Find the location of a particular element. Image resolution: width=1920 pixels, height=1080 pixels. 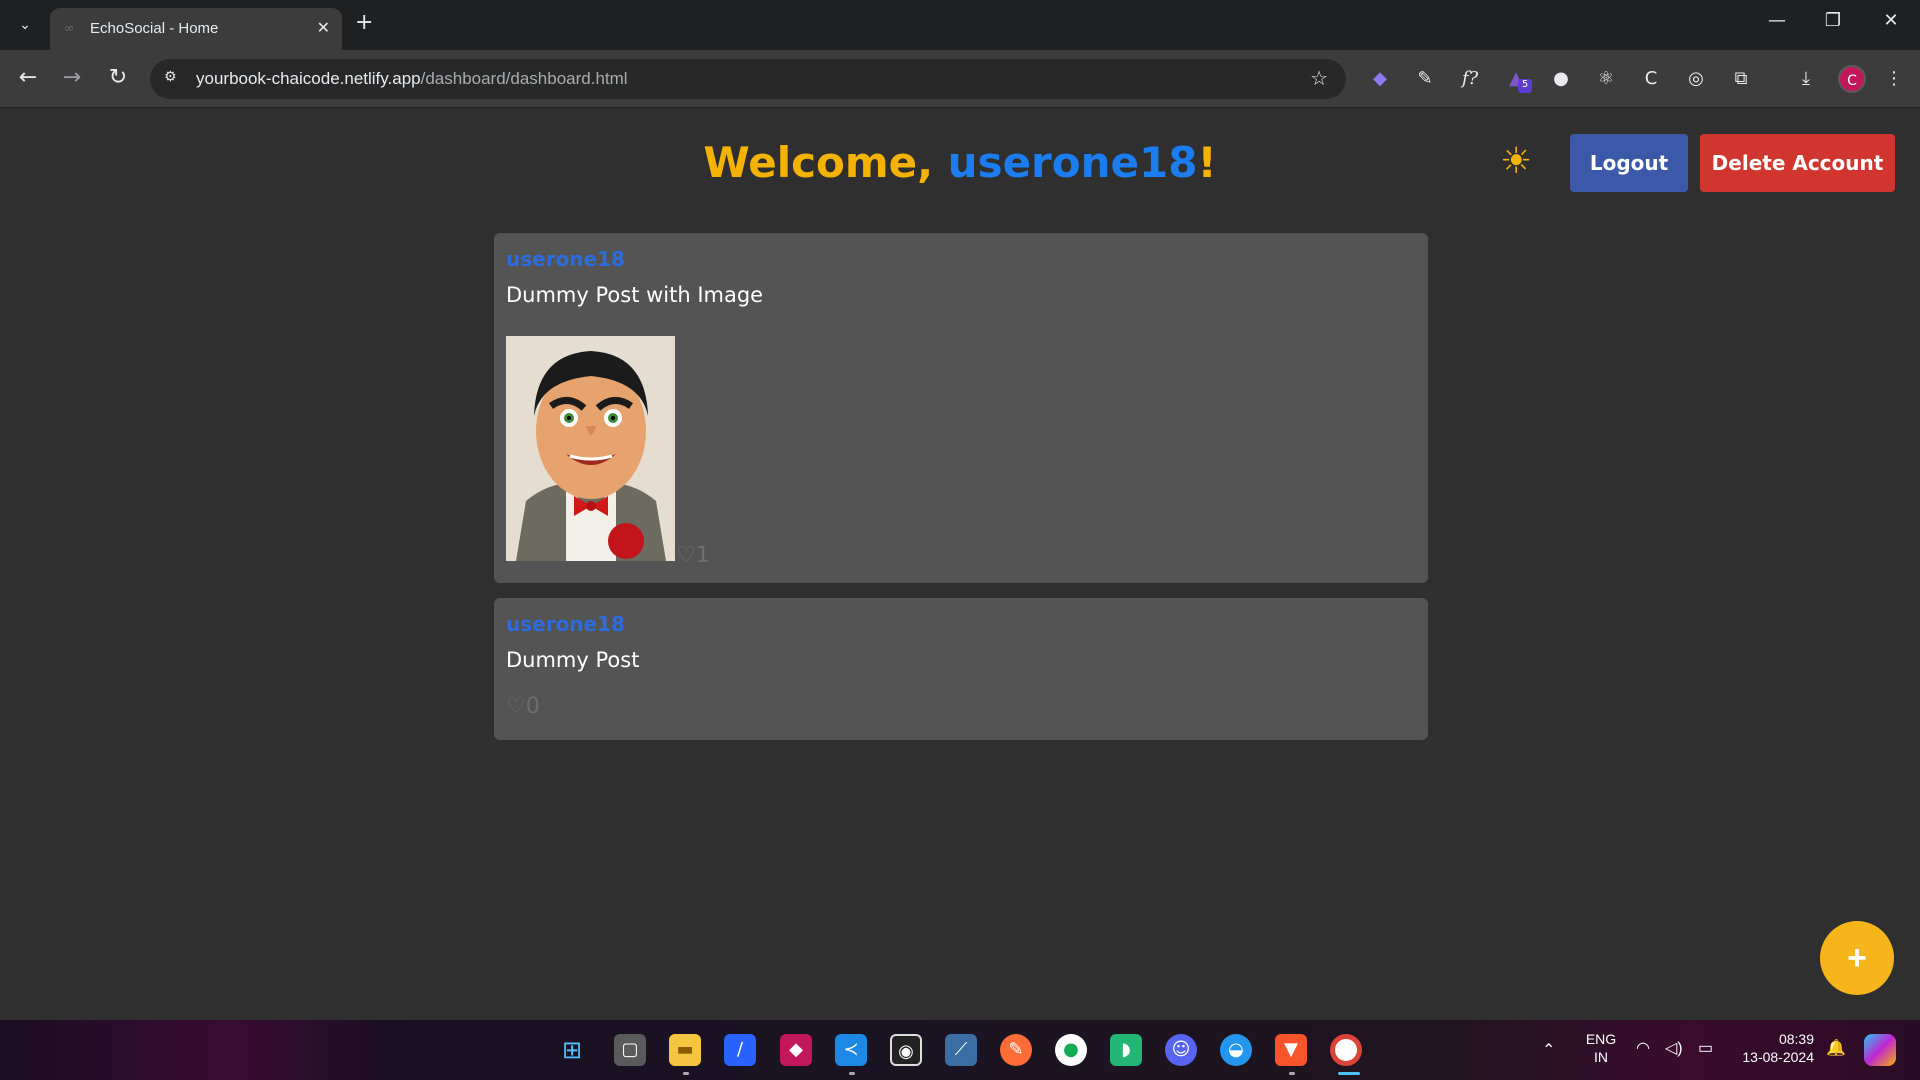

minimize-icon: — is located at coordinates (1777, 20).